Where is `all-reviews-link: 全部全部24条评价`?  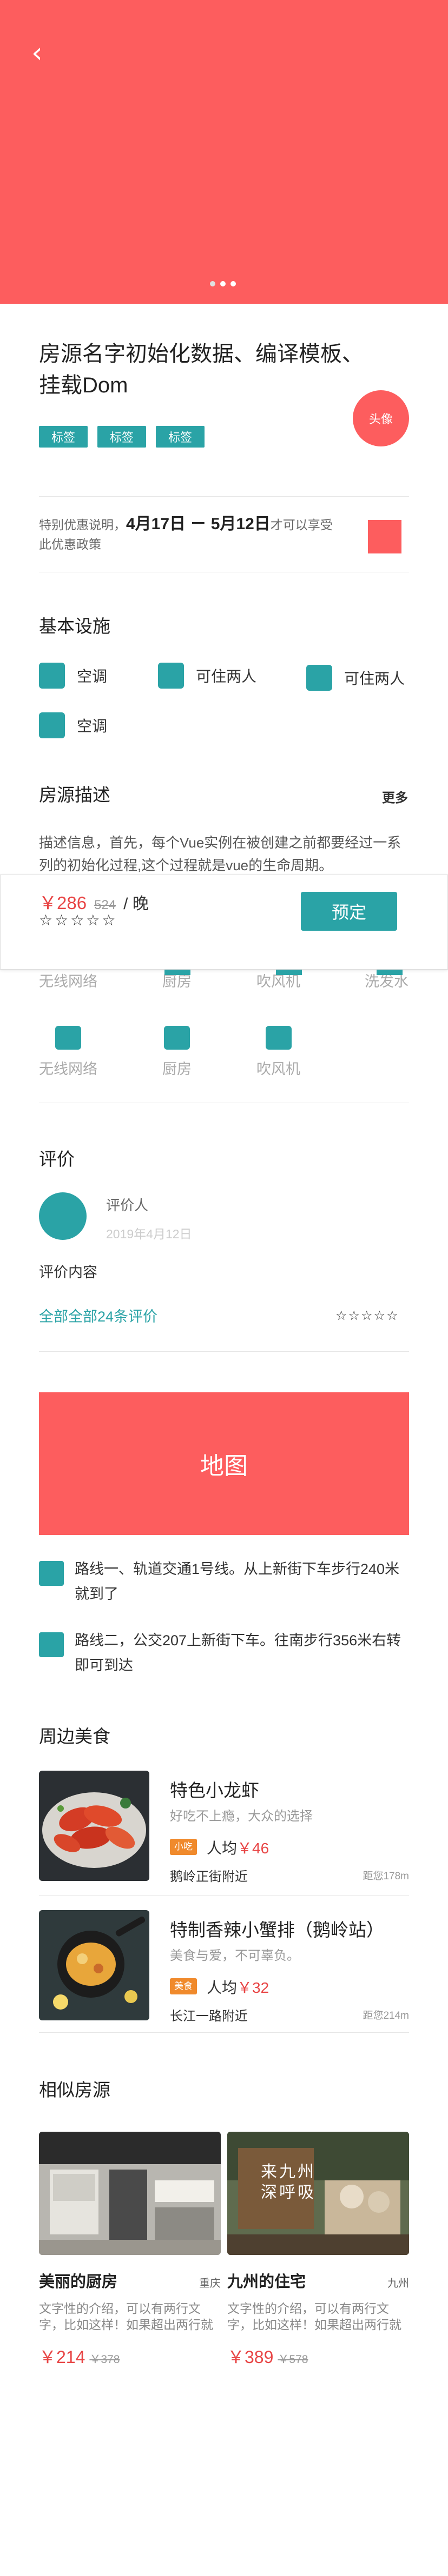 all-reviews-link: 全部全部24条评价 is located at coordinates (98, 1315).